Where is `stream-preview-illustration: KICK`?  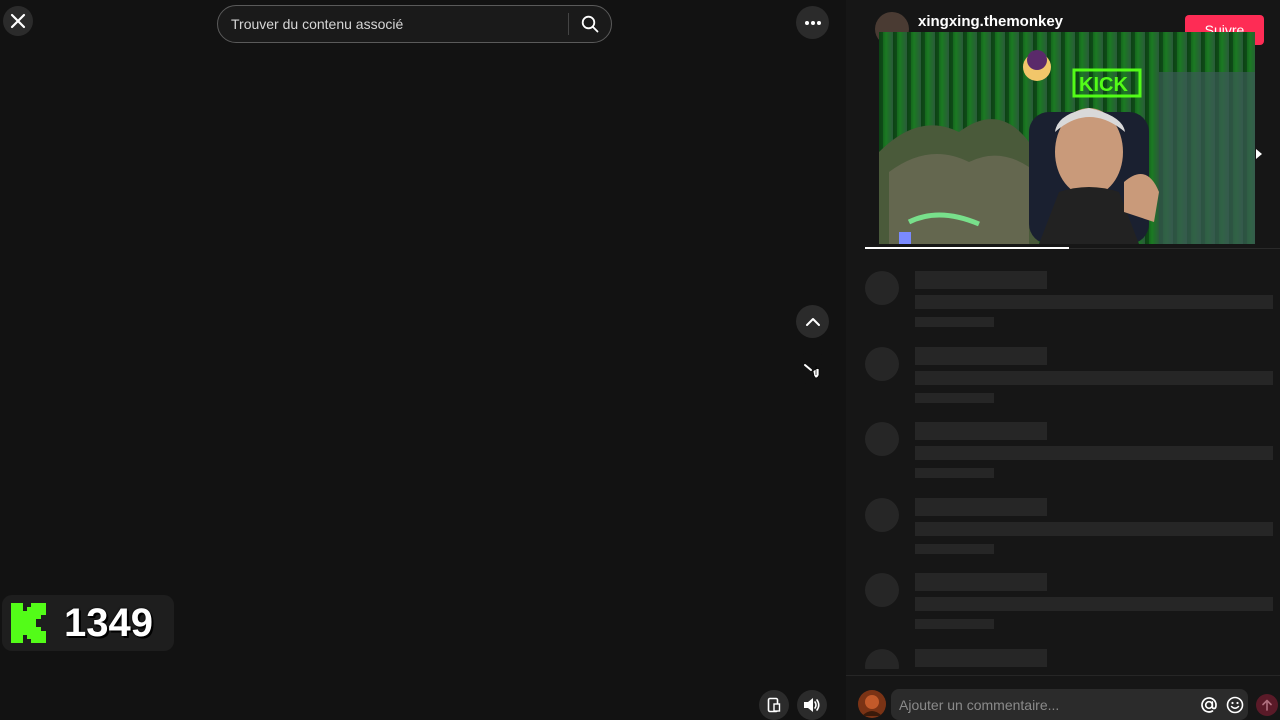
stream-preview-illustration: KICK is located at coordinates (1067, 138).